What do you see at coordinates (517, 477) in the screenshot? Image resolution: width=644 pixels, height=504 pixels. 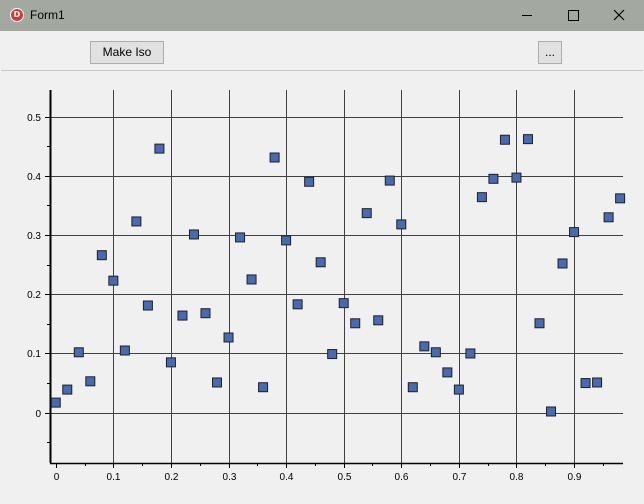 I see `x-tick-label: 0.8` at bounding box center [517, 477].